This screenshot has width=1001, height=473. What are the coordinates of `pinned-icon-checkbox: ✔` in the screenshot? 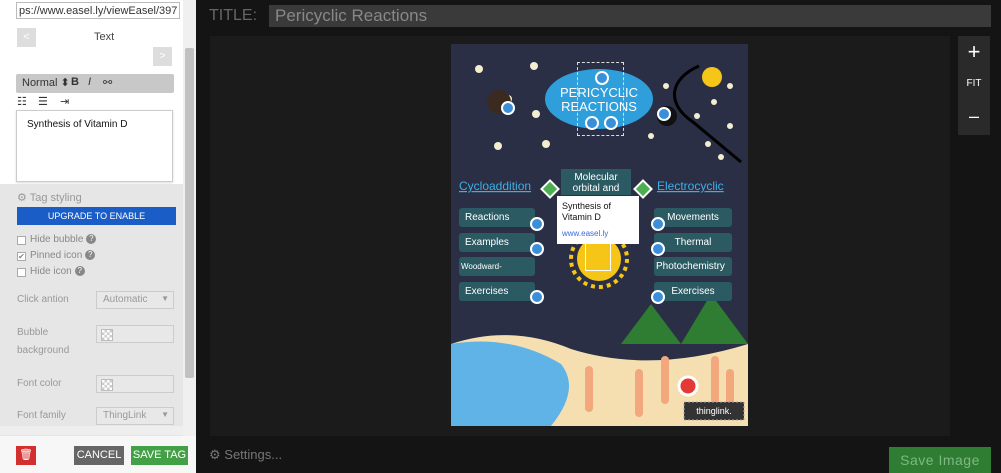 It's located at (21, 256).